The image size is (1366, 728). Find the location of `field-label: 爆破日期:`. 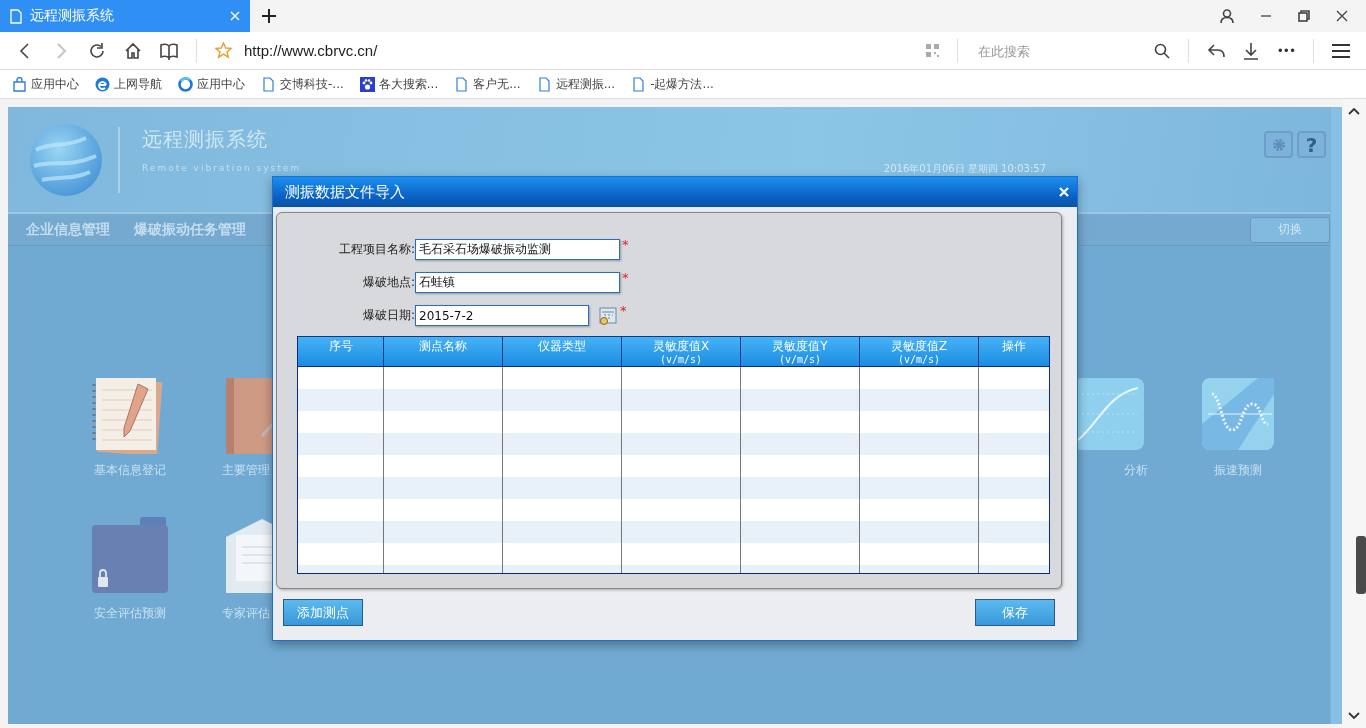

field-label: 爆破日期: is located at coordinates (388, 315).